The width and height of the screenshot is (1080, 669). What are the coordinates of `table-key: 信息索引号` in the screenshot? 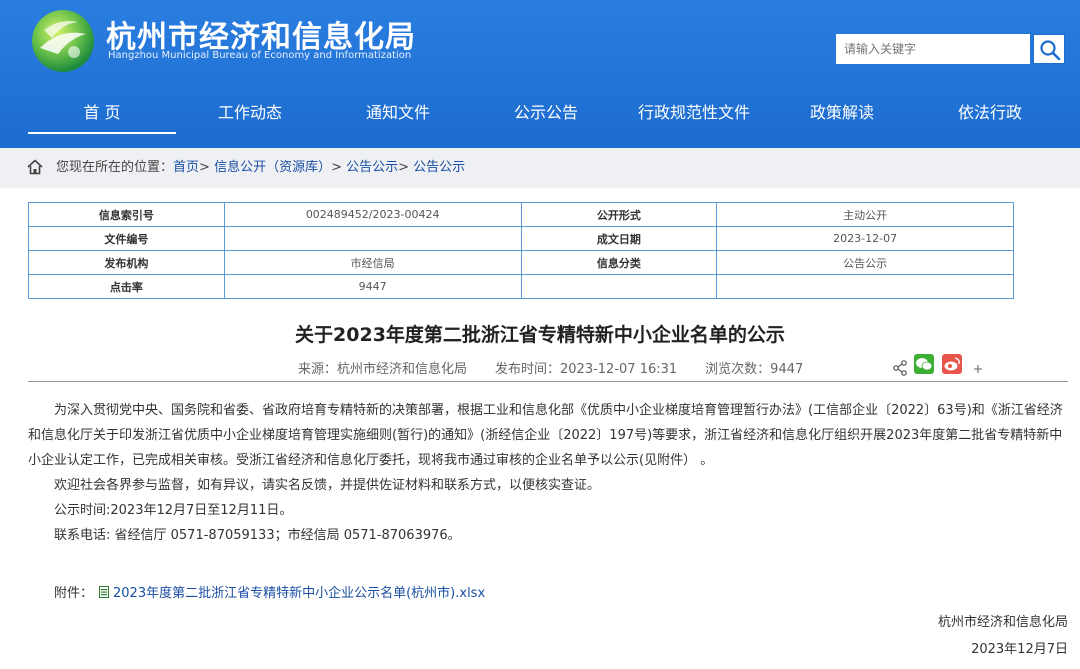 It's located at (126, 214).